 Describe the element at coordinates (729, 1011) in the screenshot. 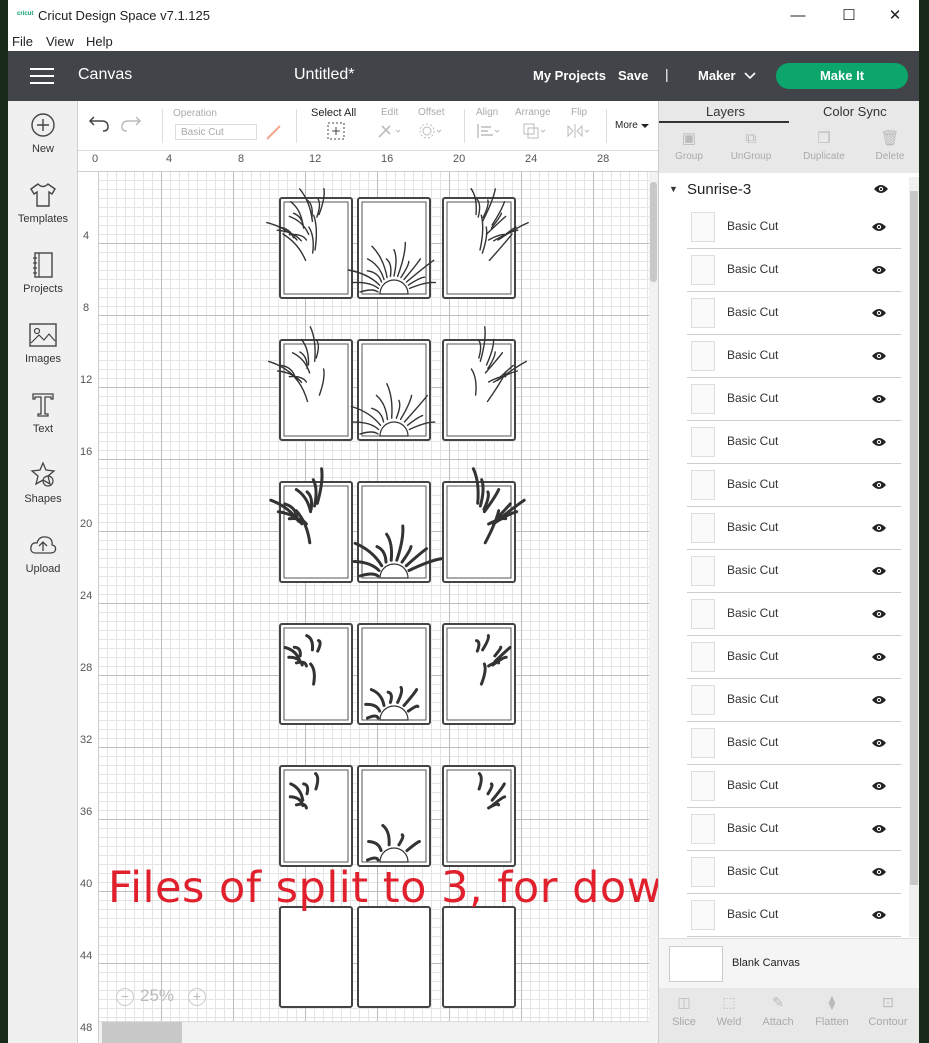

I see `weld-button: ⬚ Weld` at that location.